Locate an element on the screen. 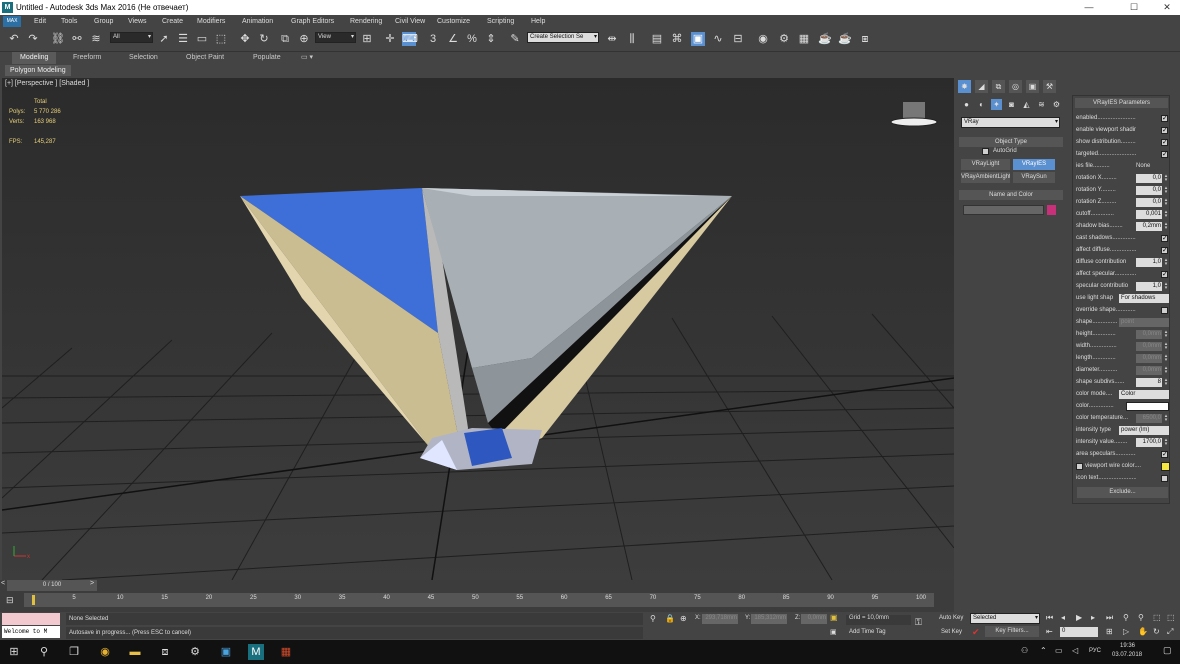 This screenshot has height=664, width=1180. set-key-button: Set Key is located at coordinates (951, 632).